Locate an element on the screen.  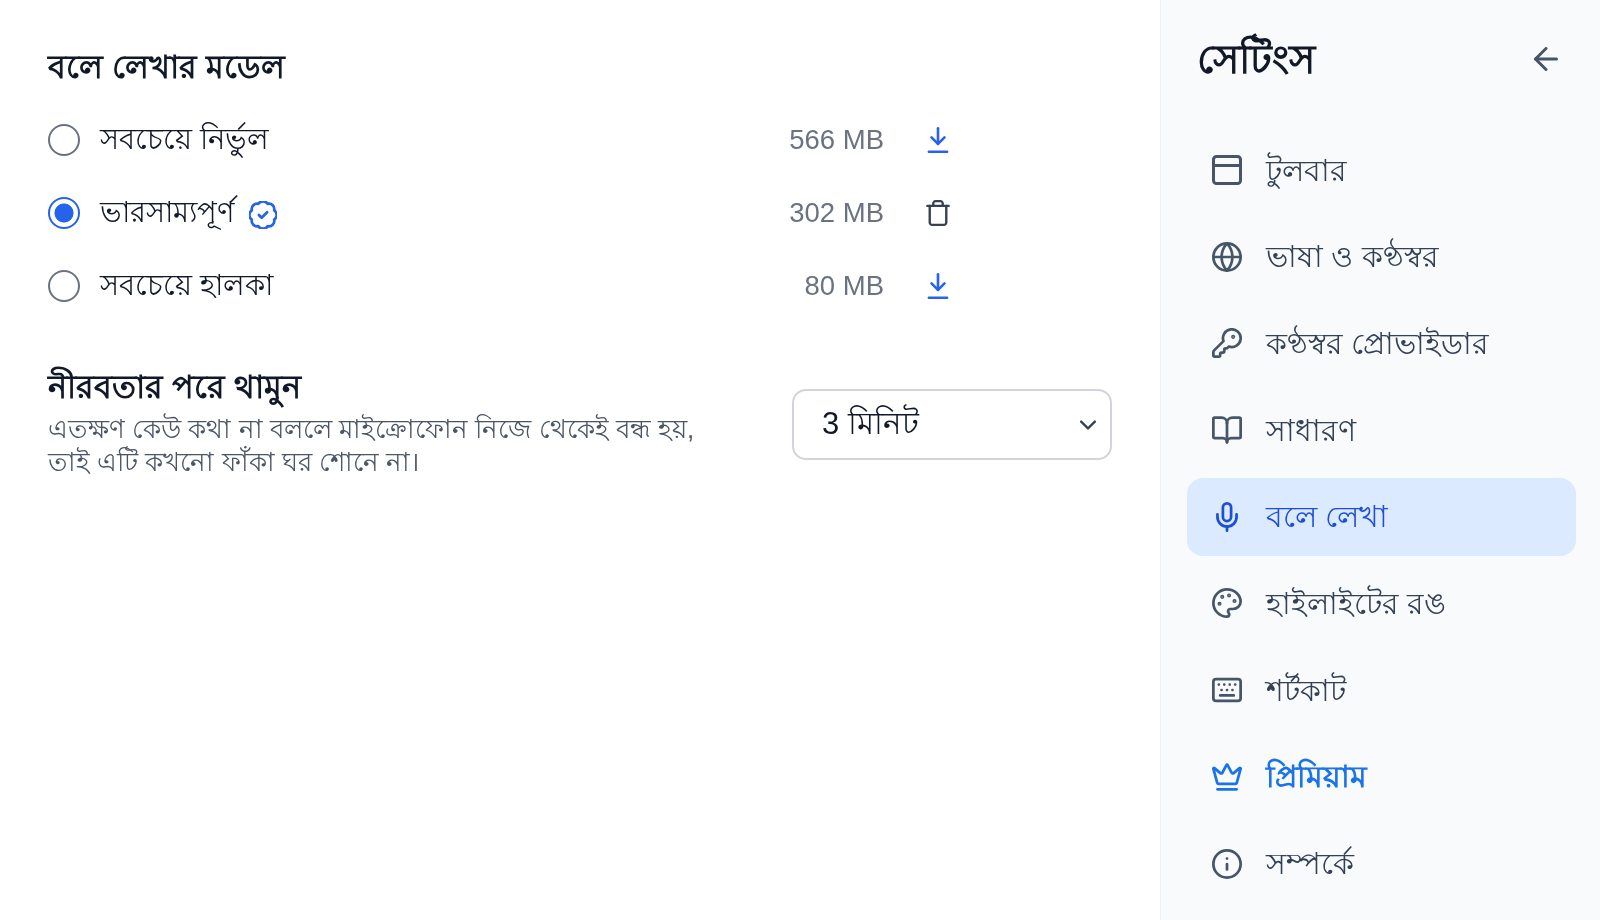
section-heading: নীরবতার পরে থামুন is located at coordinates (388, 387).